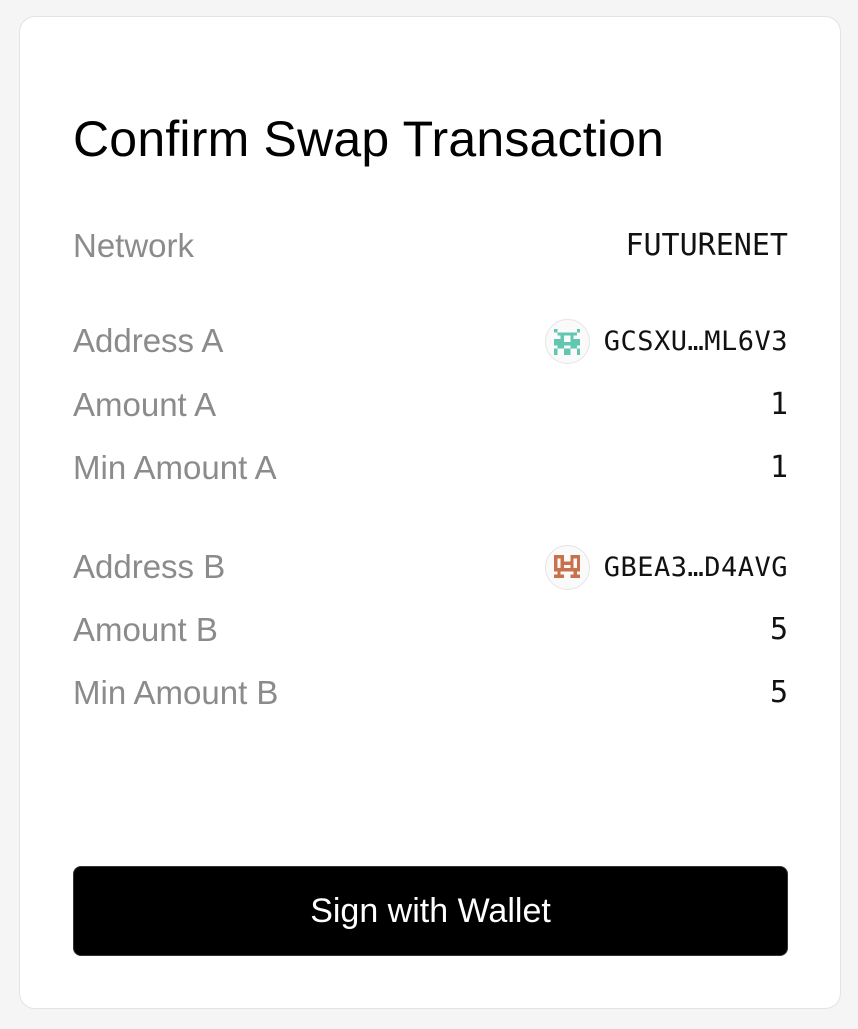 This screenshot has width=858, height=1029. I want to click on min-amount-b-value: 5, so click(778, 692).